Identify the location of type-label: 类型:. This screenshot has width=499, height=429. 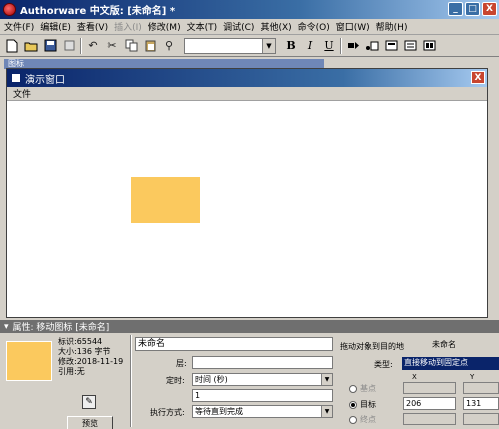
(383, 364).